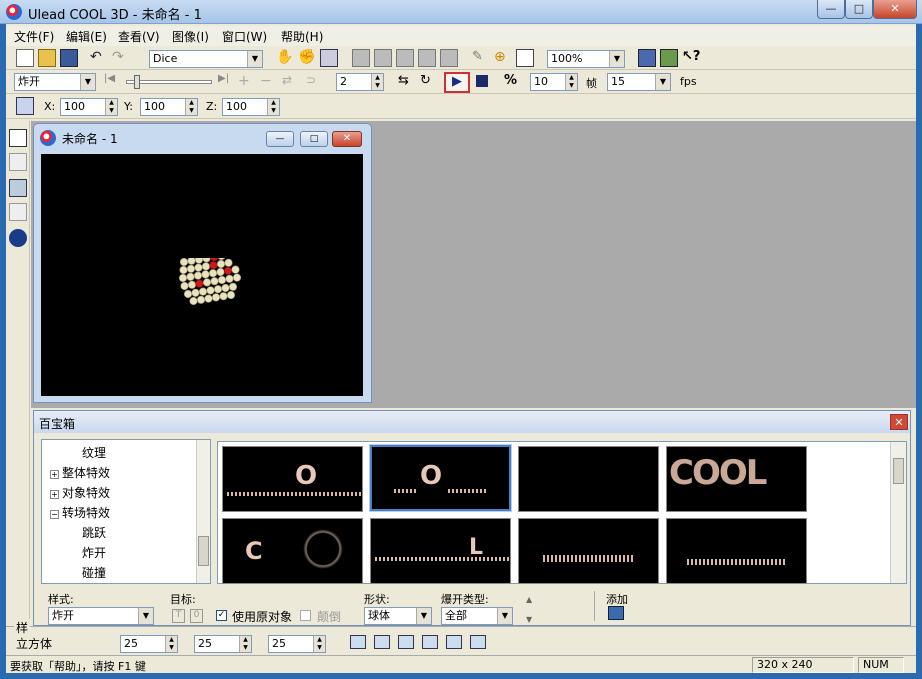 This screenshot has height=679, width=922. What do you see at coordinates (586, 59) in the screenshot?
I see `zoom-select: 100% ▼` at bounding box center [586, 59].